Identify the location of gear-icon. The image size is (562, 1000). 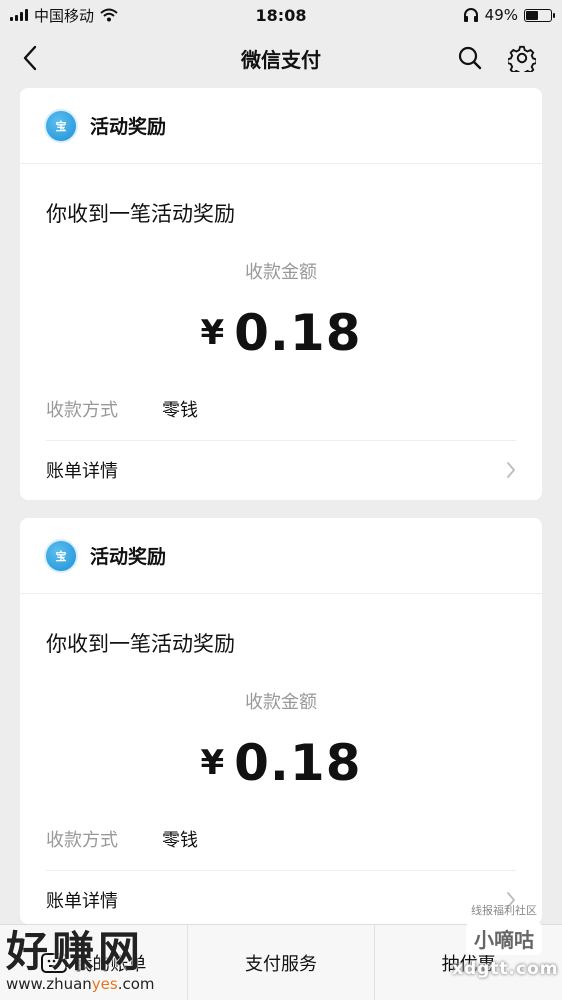
(522, 58).